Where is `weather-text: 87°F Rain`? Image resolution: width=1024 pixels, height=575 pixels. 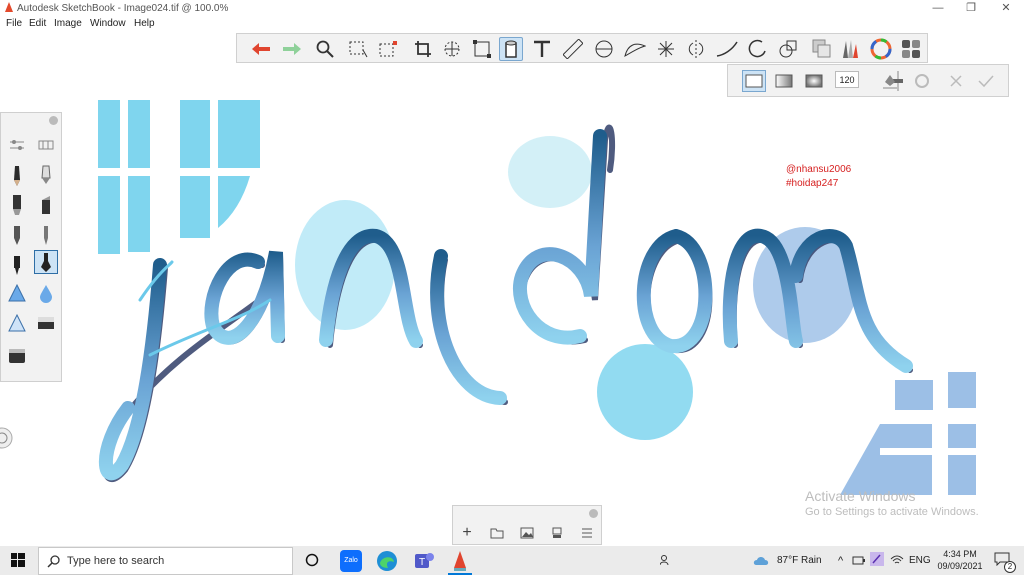
weather-text: 87°F Rain is located at coordinates (799, 560).